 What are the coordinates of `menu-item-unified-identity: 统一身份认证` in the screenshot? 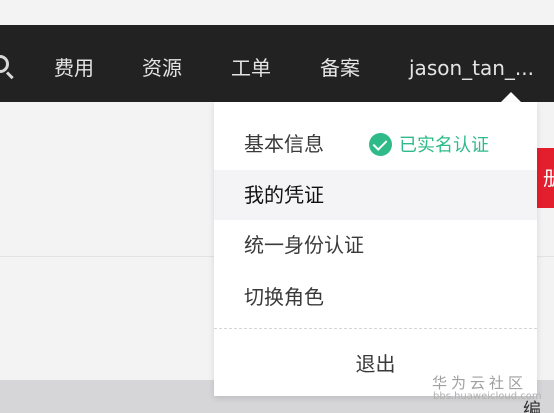 It's located at (375, 245).